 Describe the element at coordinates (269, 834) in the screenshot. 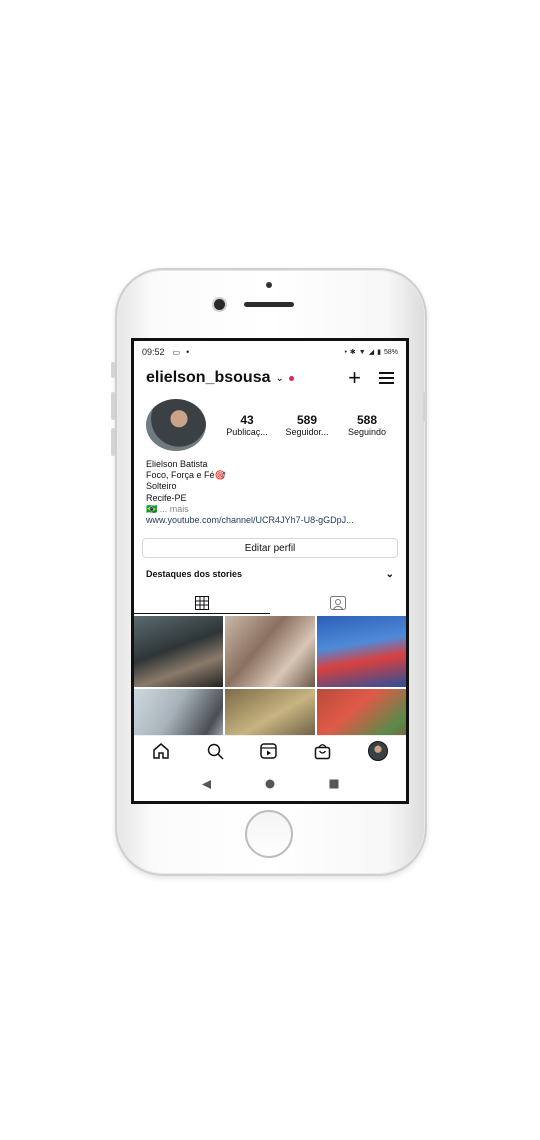

I see `home-button` at that location.